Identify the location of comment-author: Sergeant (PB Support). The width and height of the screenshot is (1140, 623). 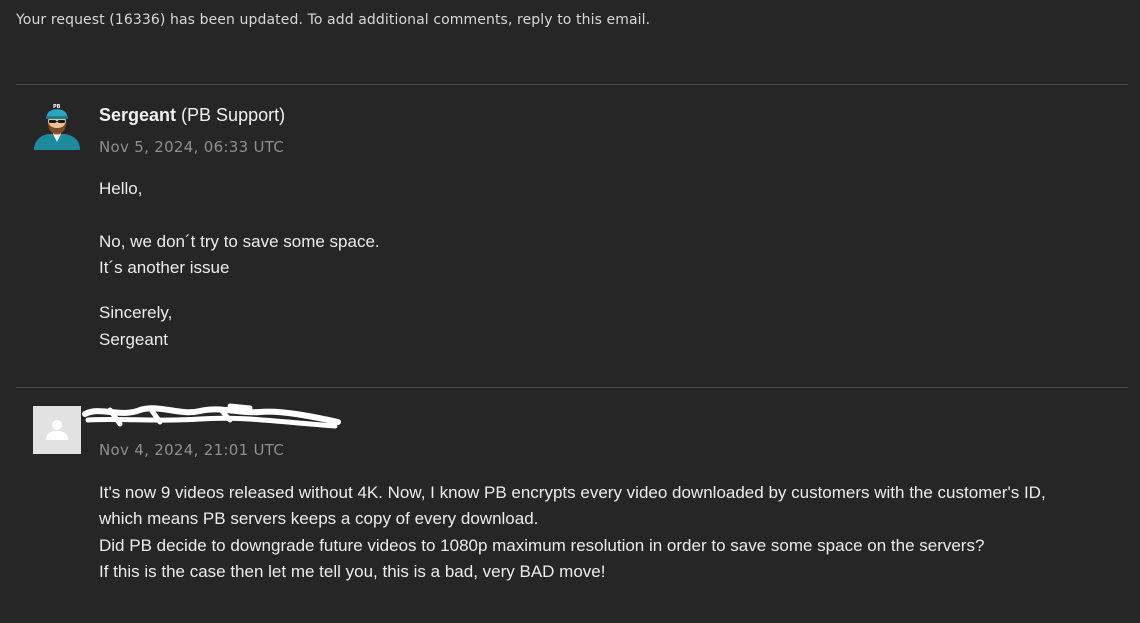
(192, 115).